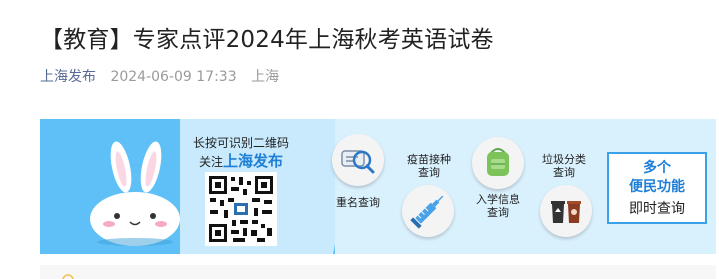 This screenshot has height=279, width=719. What do you see at coordinates (135, 193) in the screenshot?
I see `bunny-mascot-icon` at bounding box center [135, 193].